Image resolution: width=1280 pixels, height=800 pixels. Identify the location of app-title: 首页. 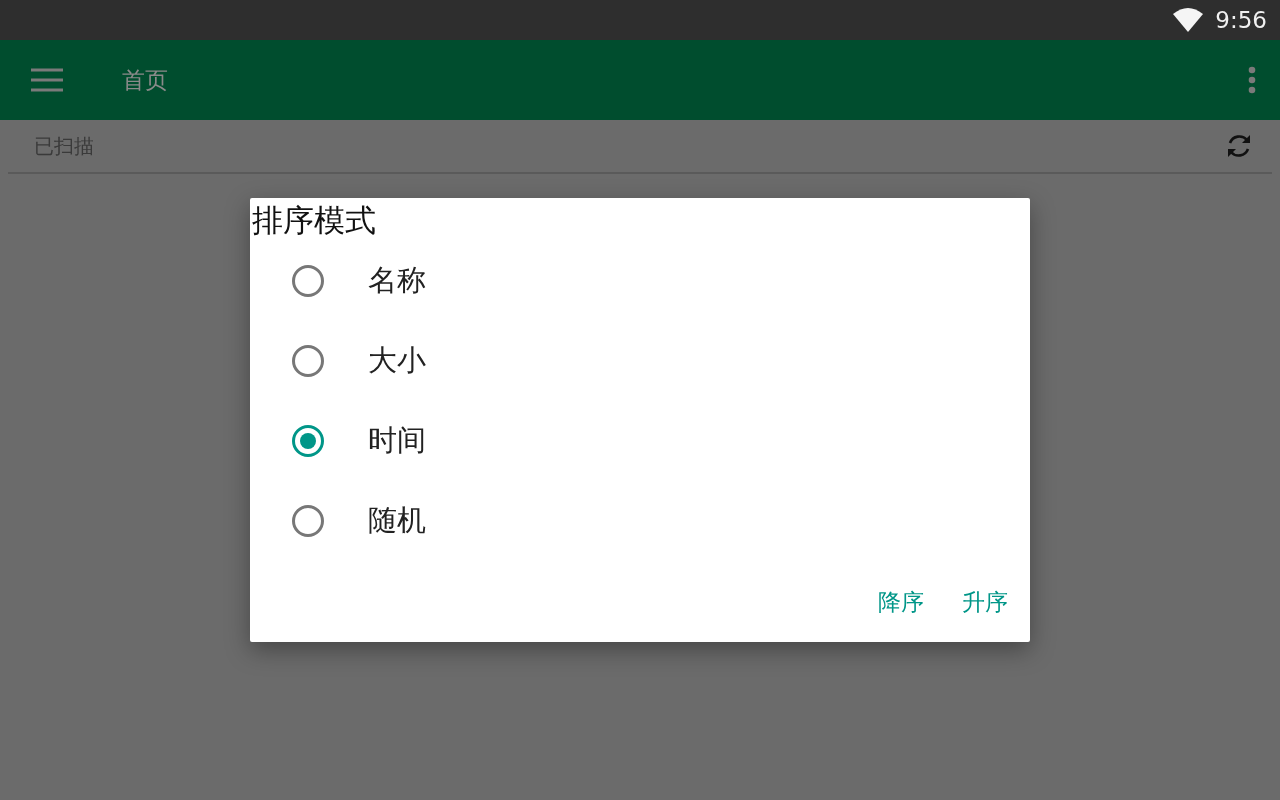
(145, 80).